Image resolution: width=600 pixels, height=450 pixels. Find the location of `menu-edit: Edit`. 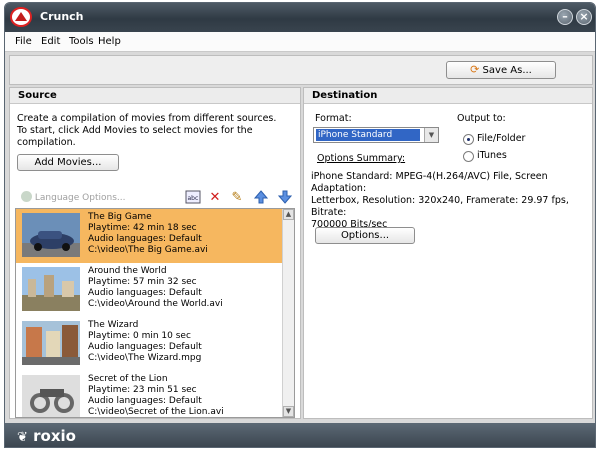

menu-edit: Edit is located at coordinates (50, 41).